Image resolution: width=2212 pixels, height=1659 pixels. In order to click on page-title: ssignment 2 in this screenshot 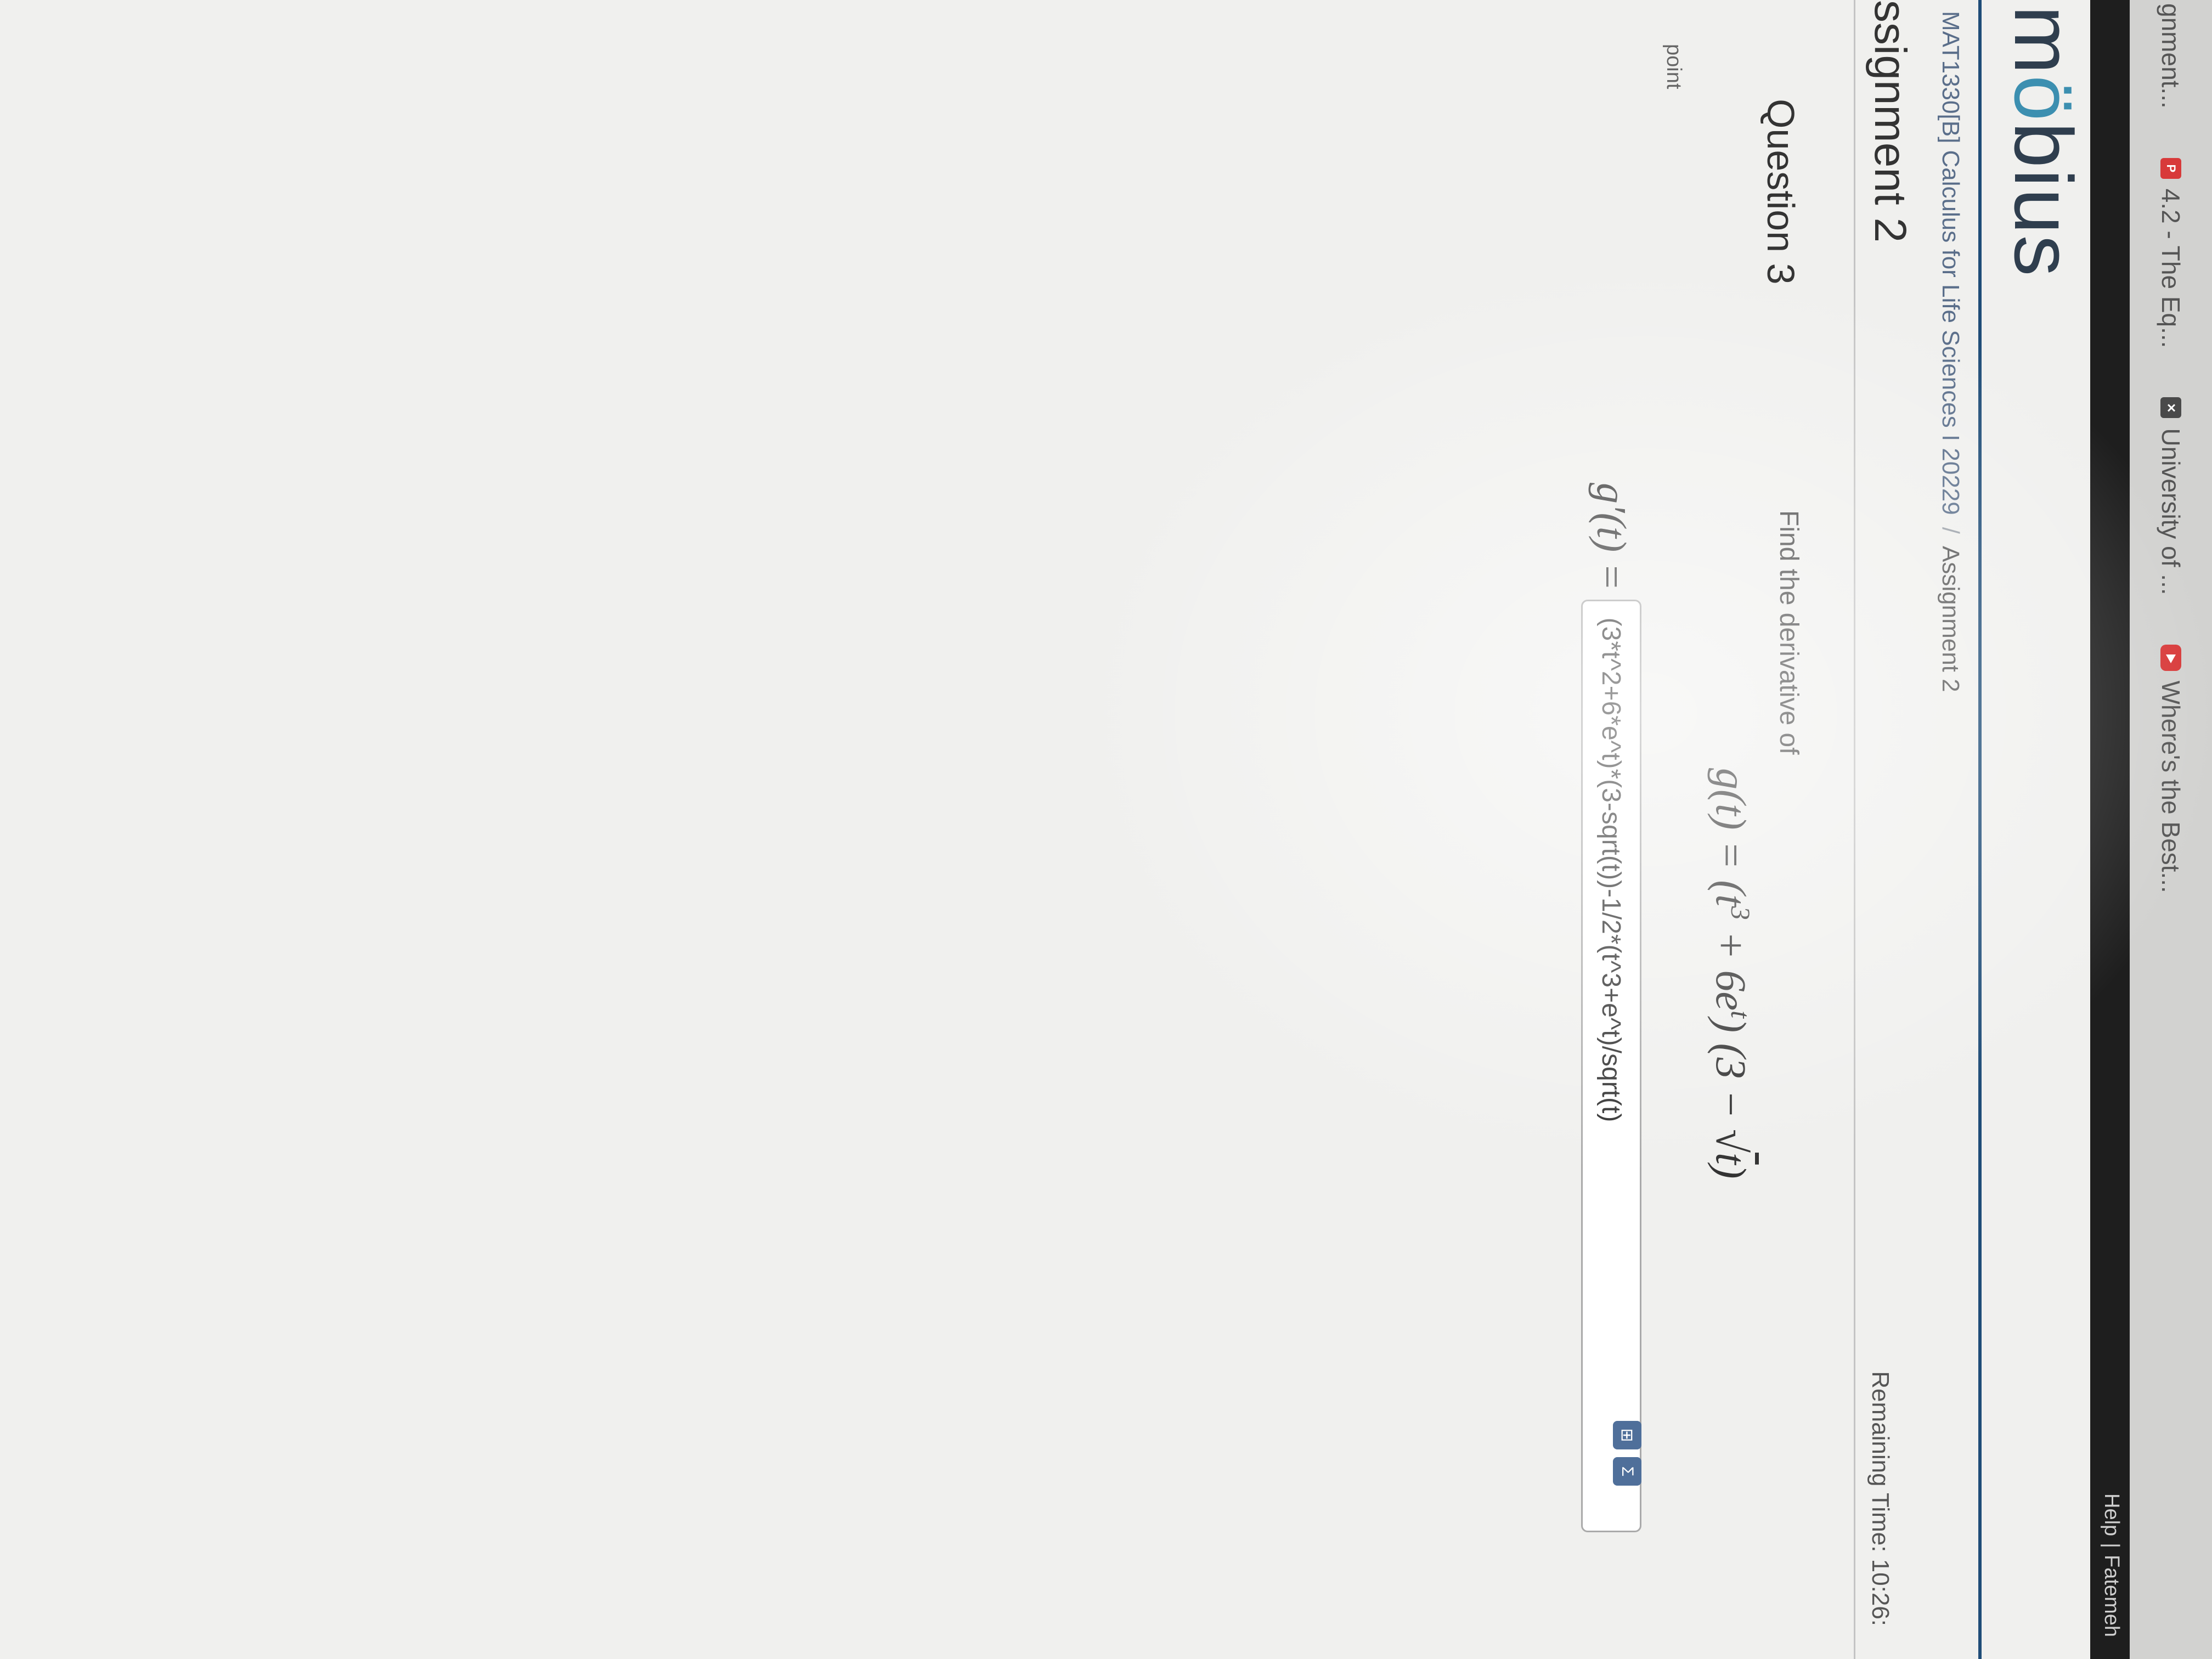, I will do `click(1890, 122)`.